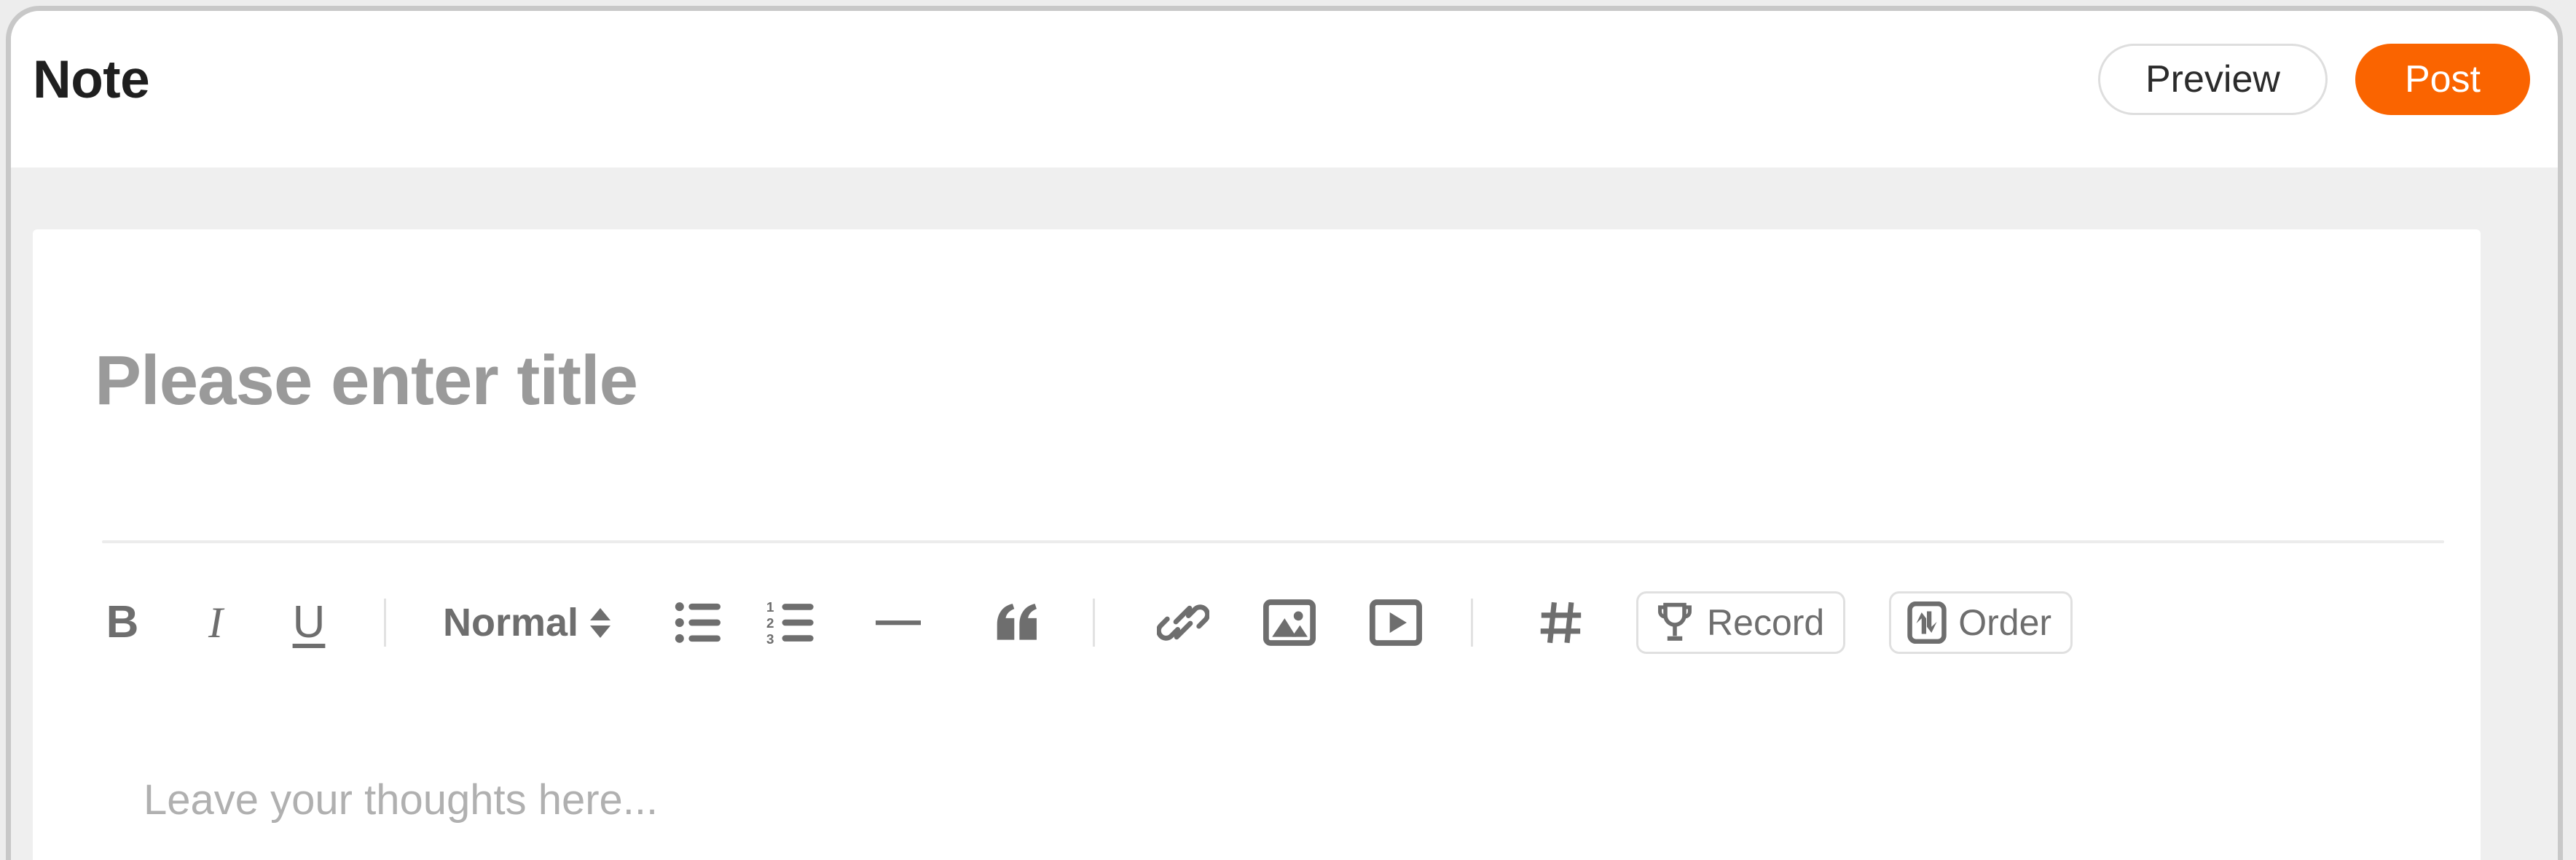 Image resolution: width=2576 pixels, height=860 pixels. I want to click on numbered-list-button: 1 2 3, so click(792, 622).